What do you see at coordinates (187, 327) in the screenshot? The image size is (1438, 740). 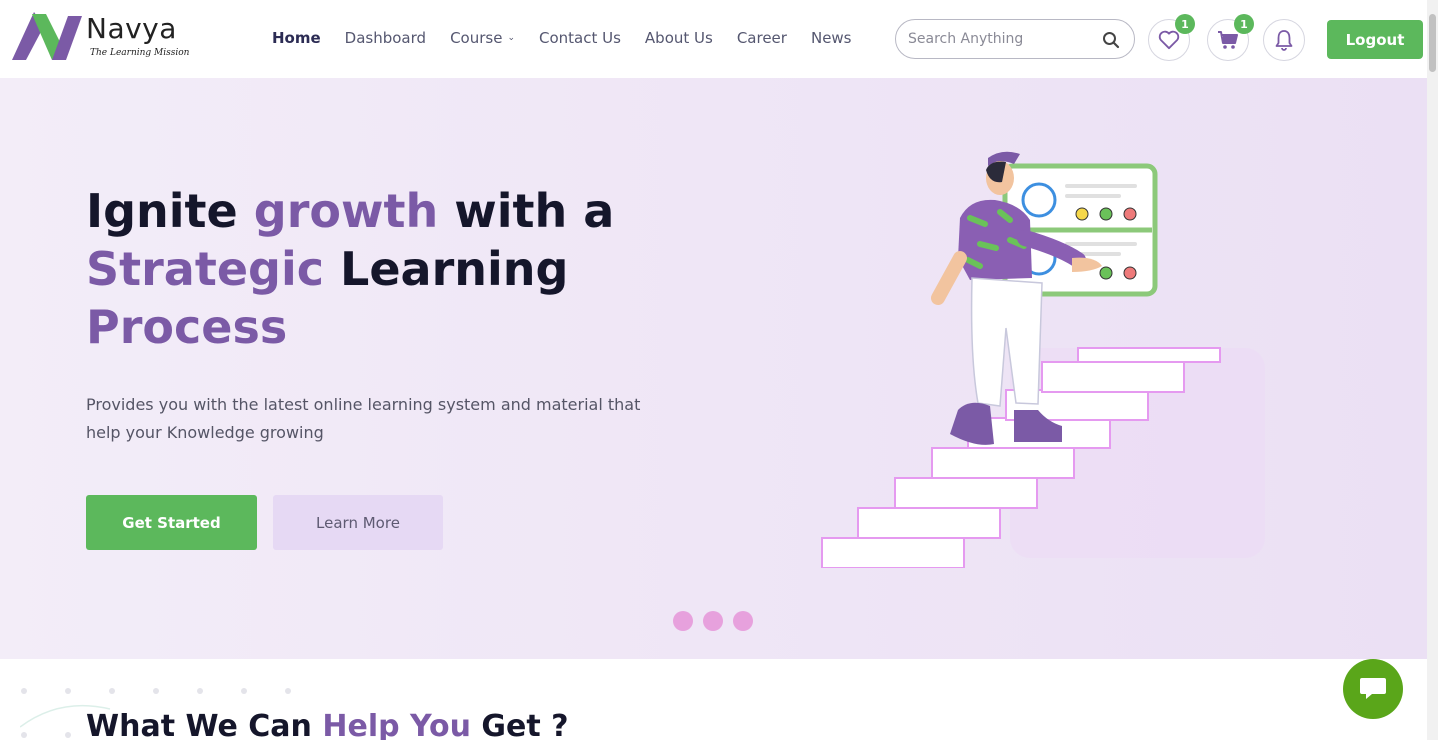 I see `hero-title-accent-process: Process` at bounding box center [187, 327].